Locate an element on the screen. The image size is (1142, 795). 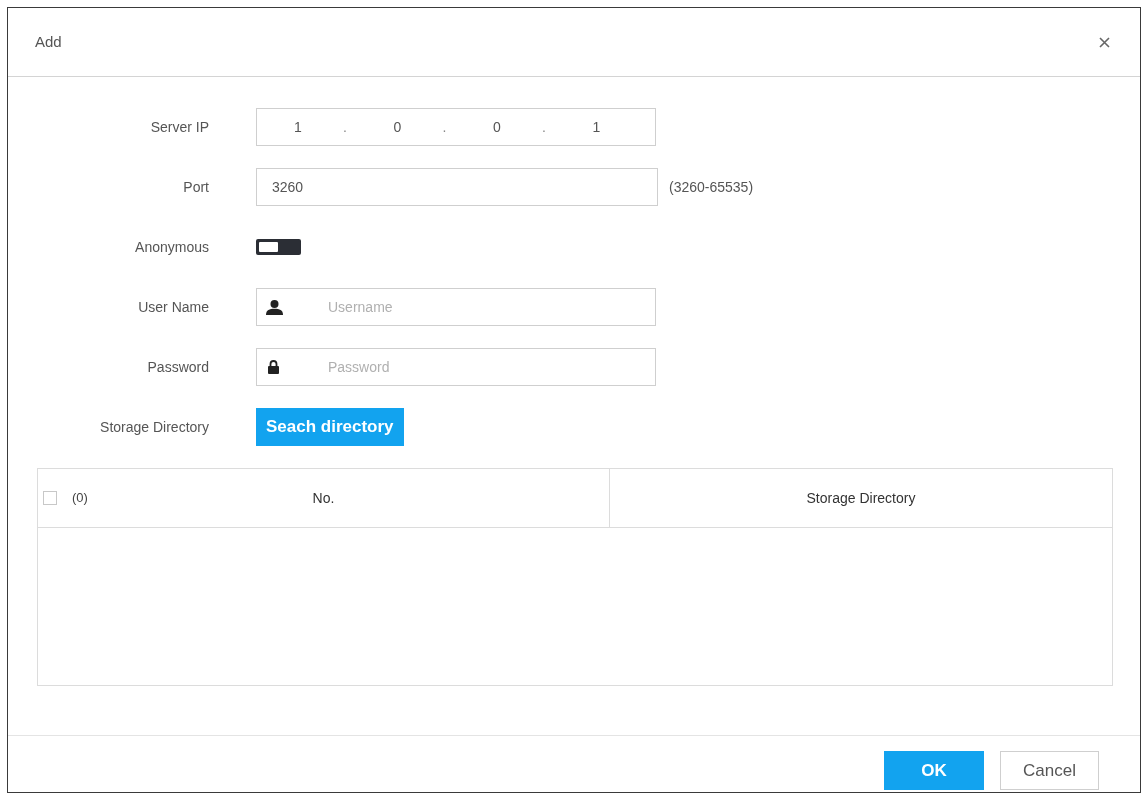
range-hint: (3260-65535) is located at coordinates (711, 187).